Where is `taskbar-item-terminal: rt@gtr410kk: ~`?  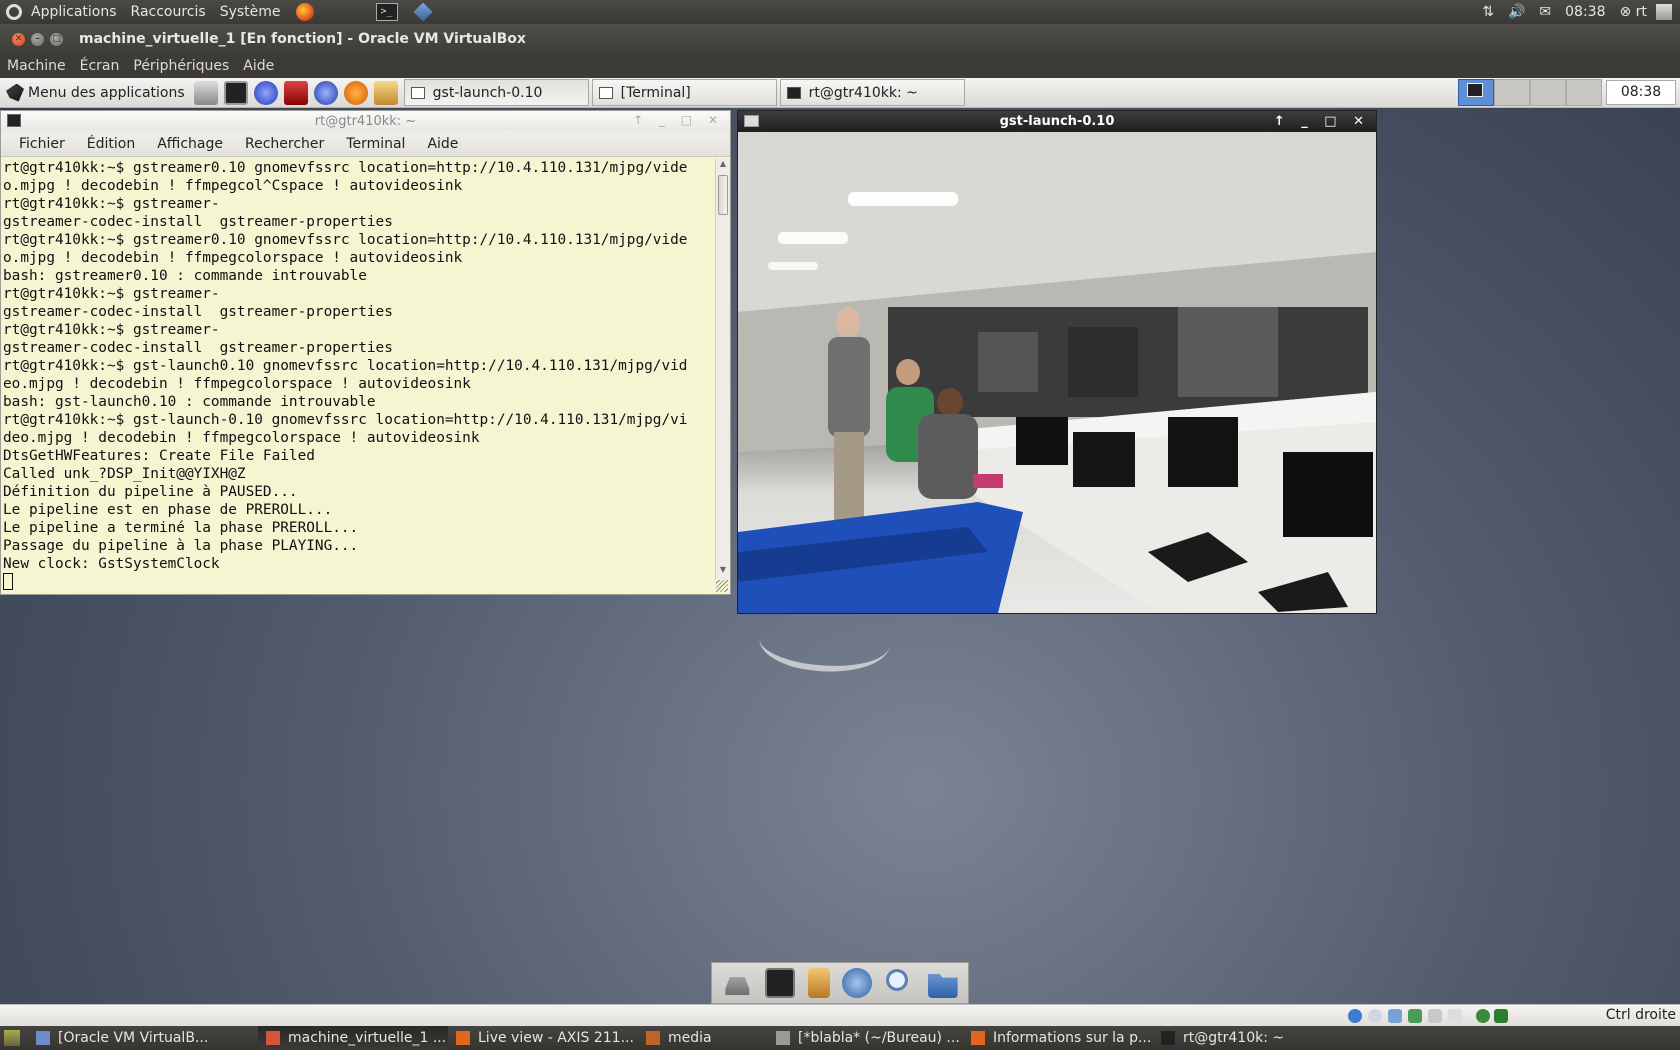
taskbar-item-terminal: rt@gtr410kk: ~ is located at coordinates (872, 92).